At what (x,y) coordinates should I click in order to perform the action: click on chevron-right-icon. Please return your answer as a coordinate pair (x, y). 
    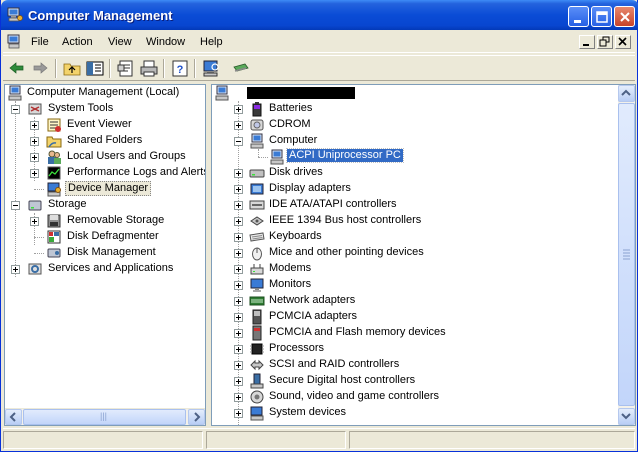
    Looking at the image, I should click on (197, 417).